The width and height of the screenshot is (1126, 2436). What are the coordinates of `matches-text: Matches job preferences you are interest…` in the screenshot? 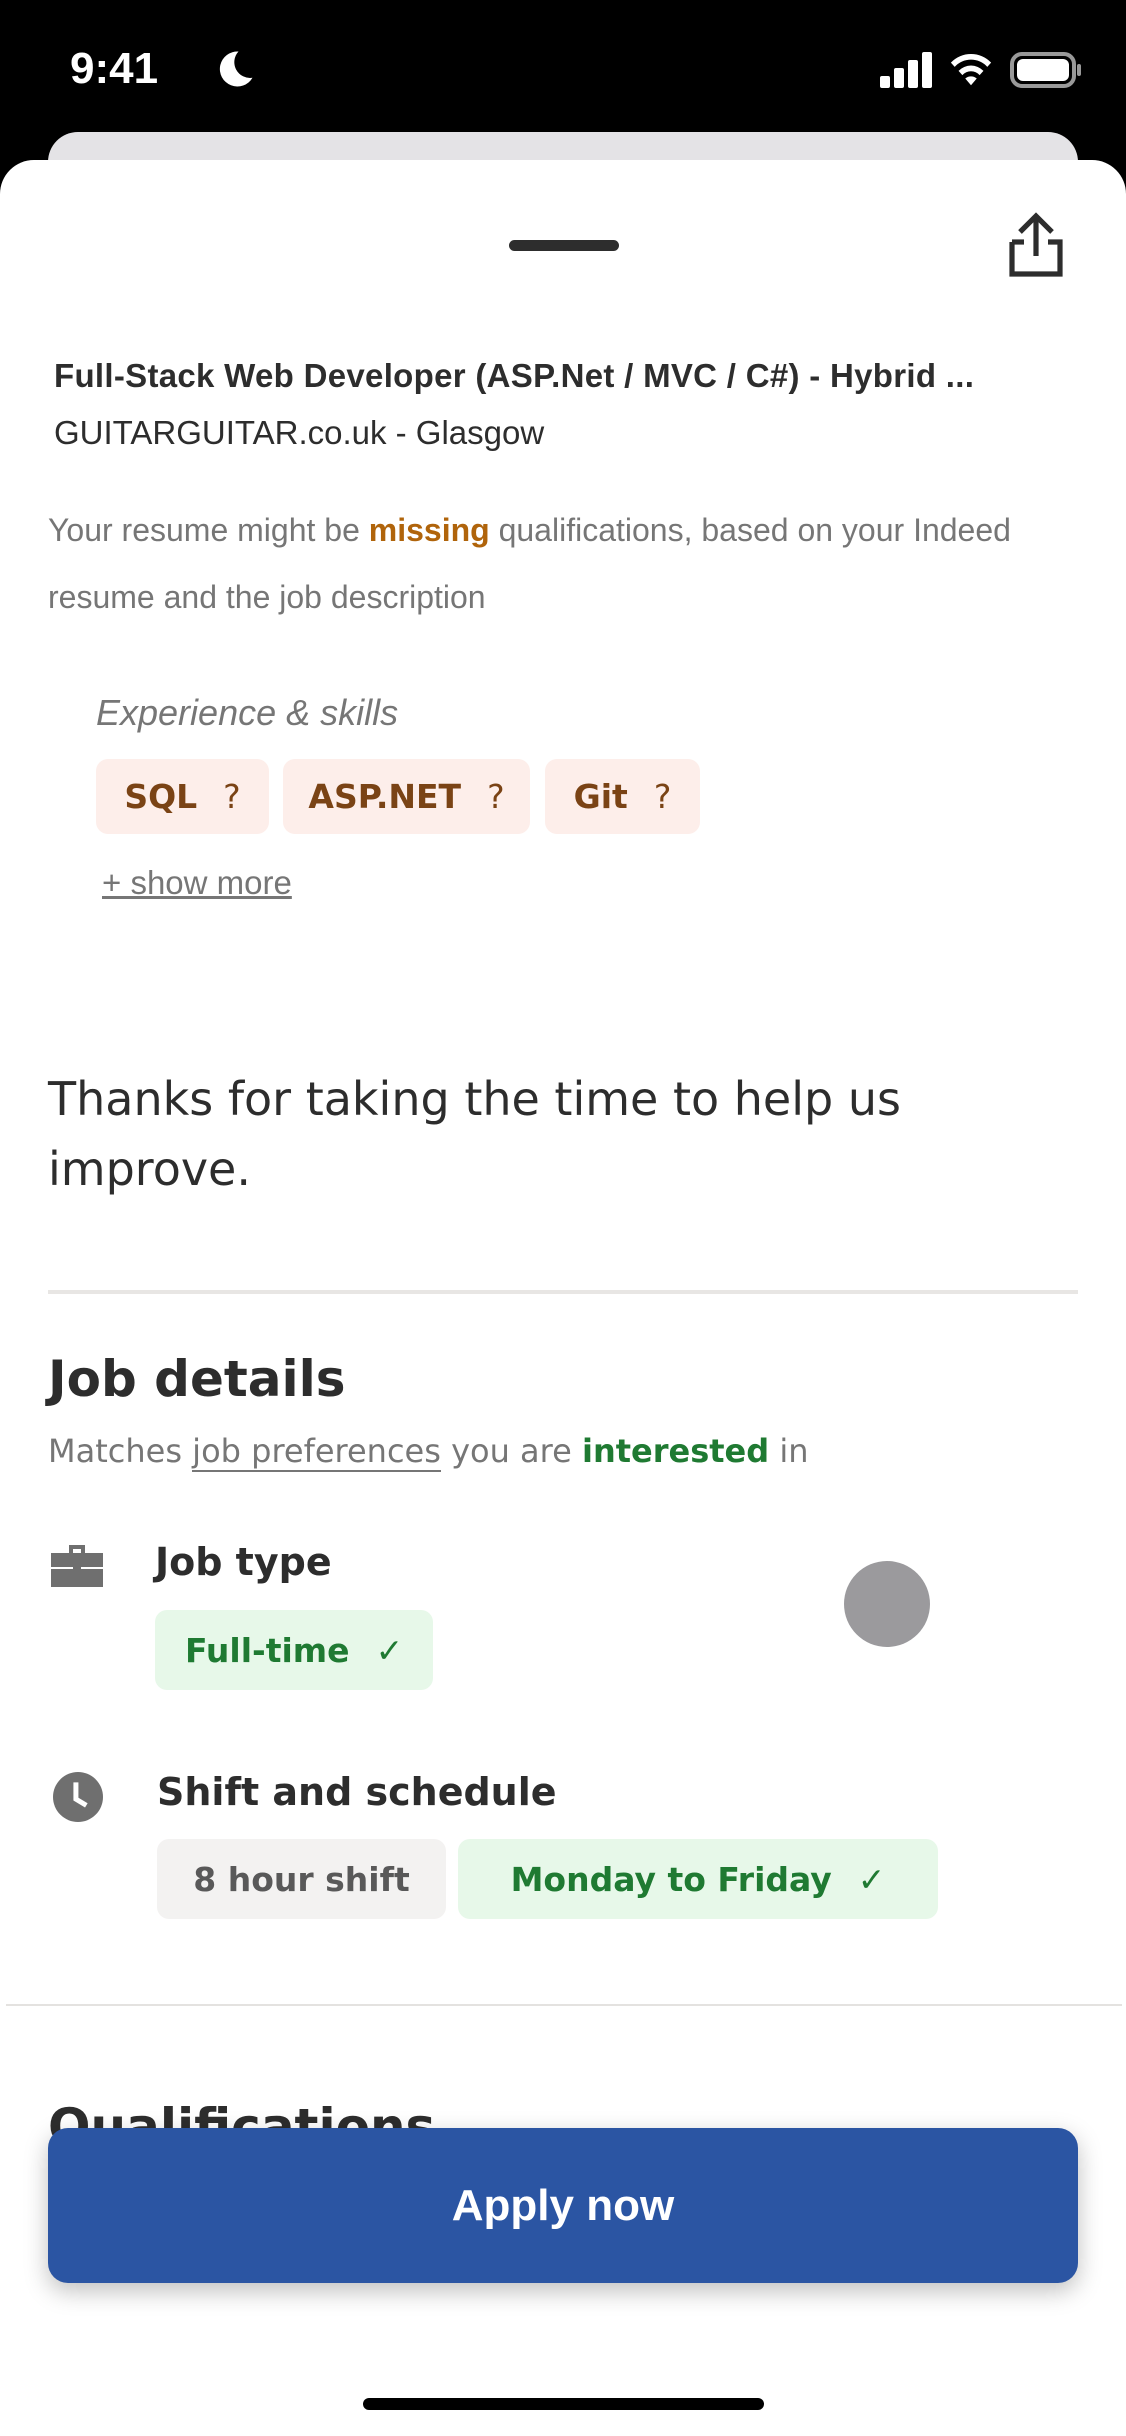 It's located at (428, 1452).